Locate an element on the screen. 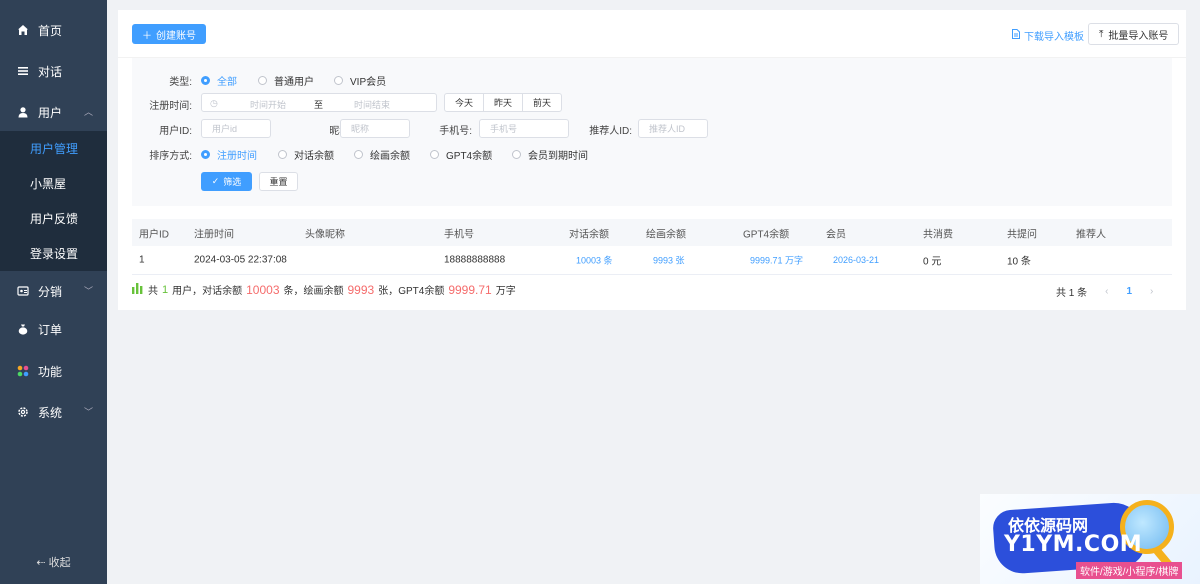 Image resolution: width=1200 pixels, height=584 pixels. summary-user-count: 1 is located at coordinates (165, 289).